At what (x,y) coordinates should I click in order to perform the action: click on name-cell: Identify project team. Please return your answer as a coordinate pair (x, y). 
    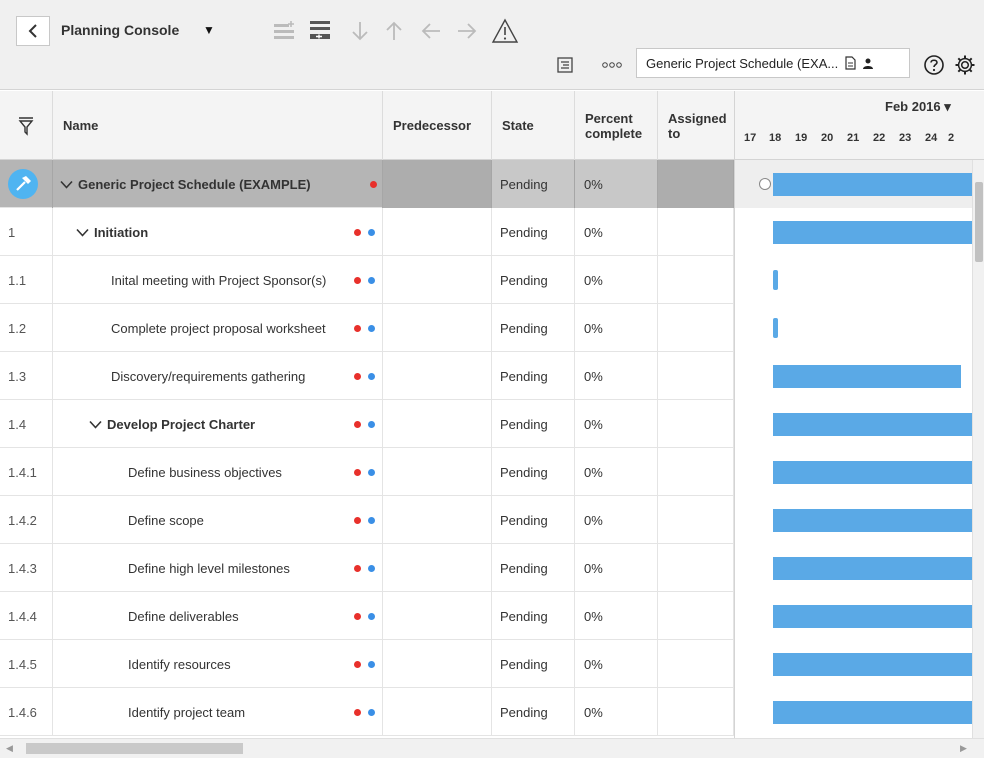
    Looking at the image, I should click on (218, 712).